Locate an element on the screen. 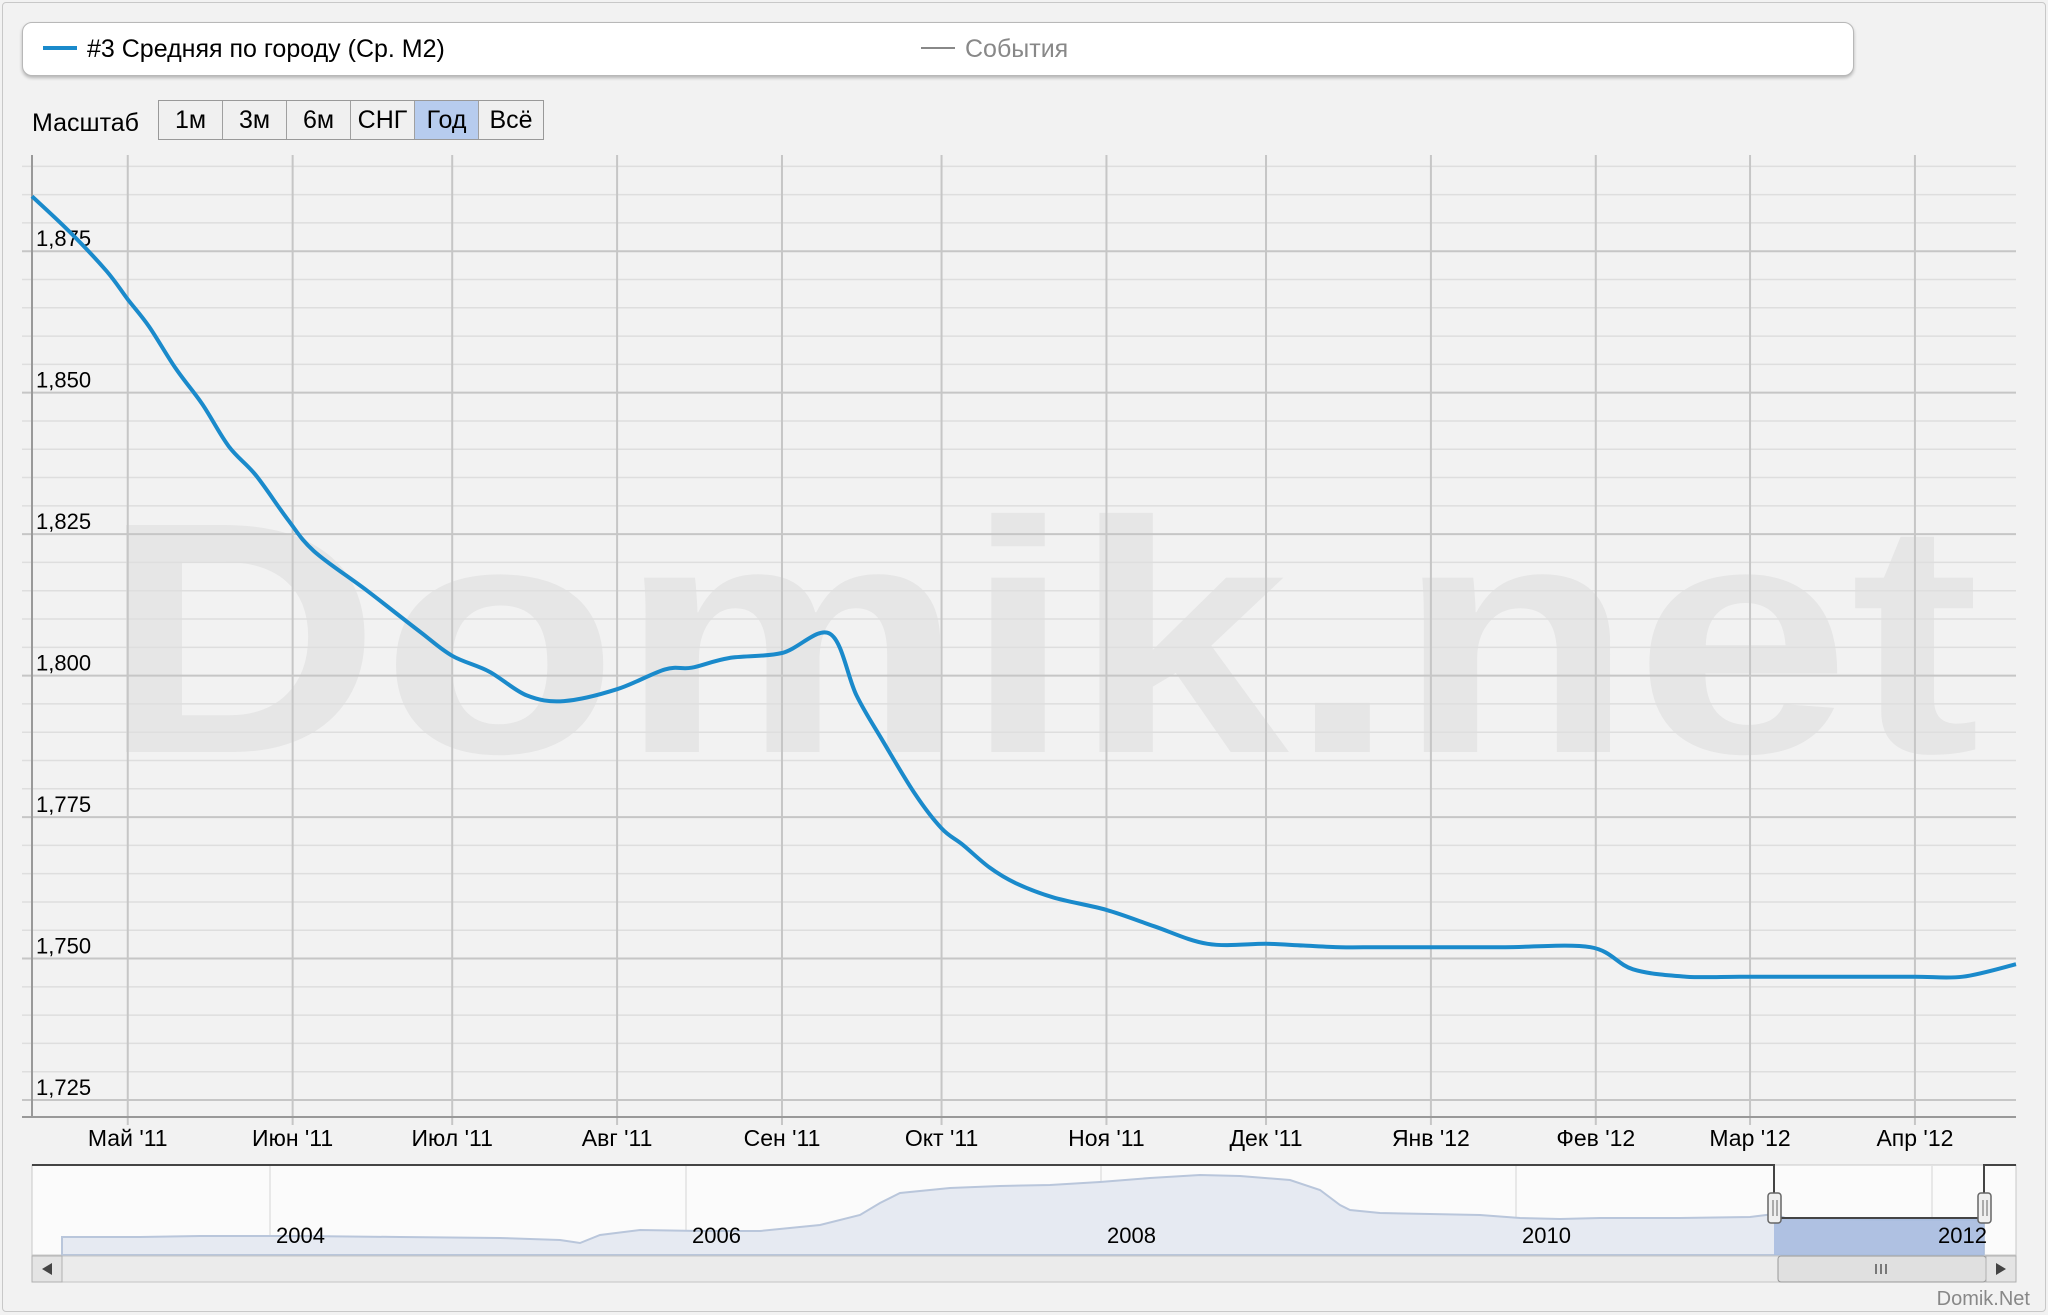  scrollbar-thumb is located at coordinates (1882, 1269).